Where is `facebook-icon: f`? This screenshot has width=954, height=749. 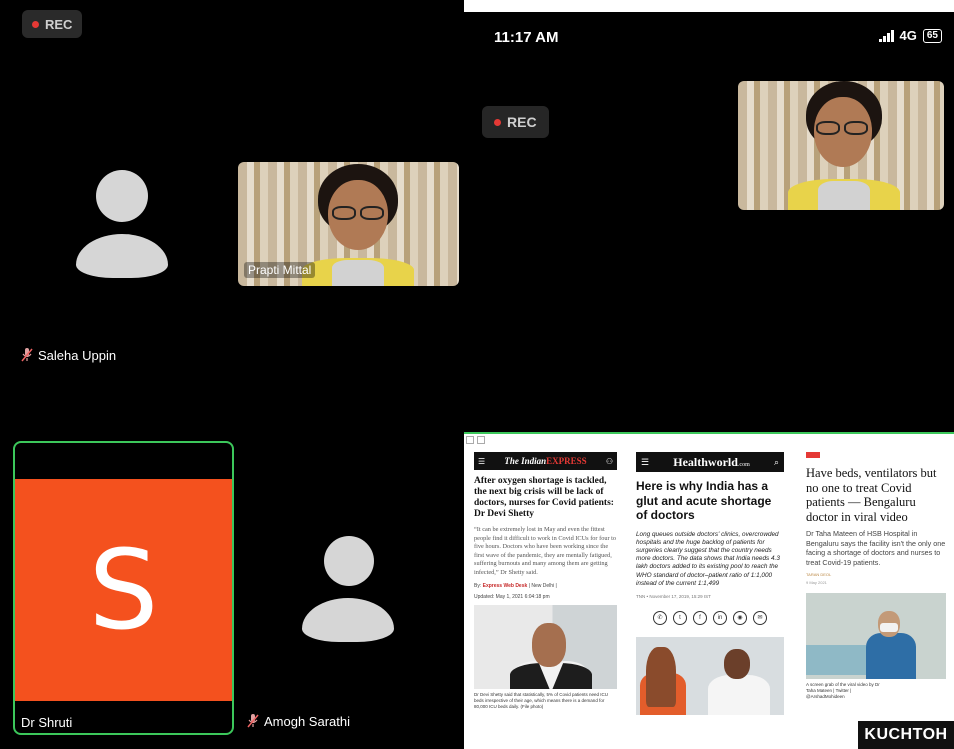 facebook-icon: f is located at coordinates (700, 617).